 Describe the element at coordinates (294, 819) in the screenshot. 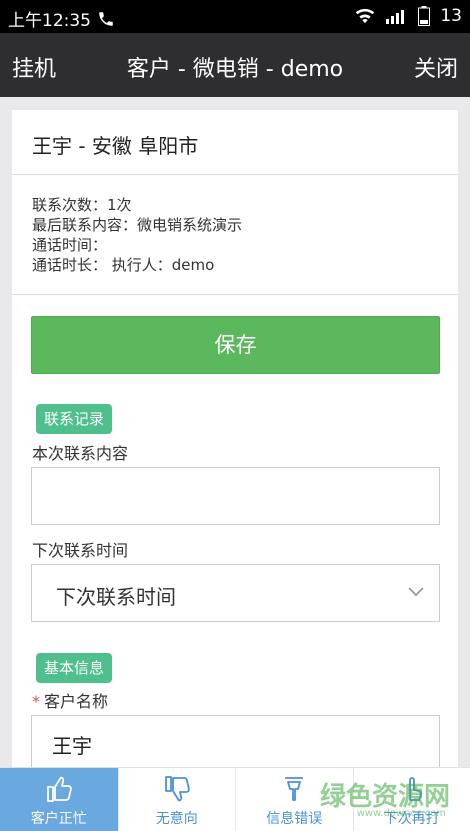

I see `nav-label-info-error: 信息错误` at that location.